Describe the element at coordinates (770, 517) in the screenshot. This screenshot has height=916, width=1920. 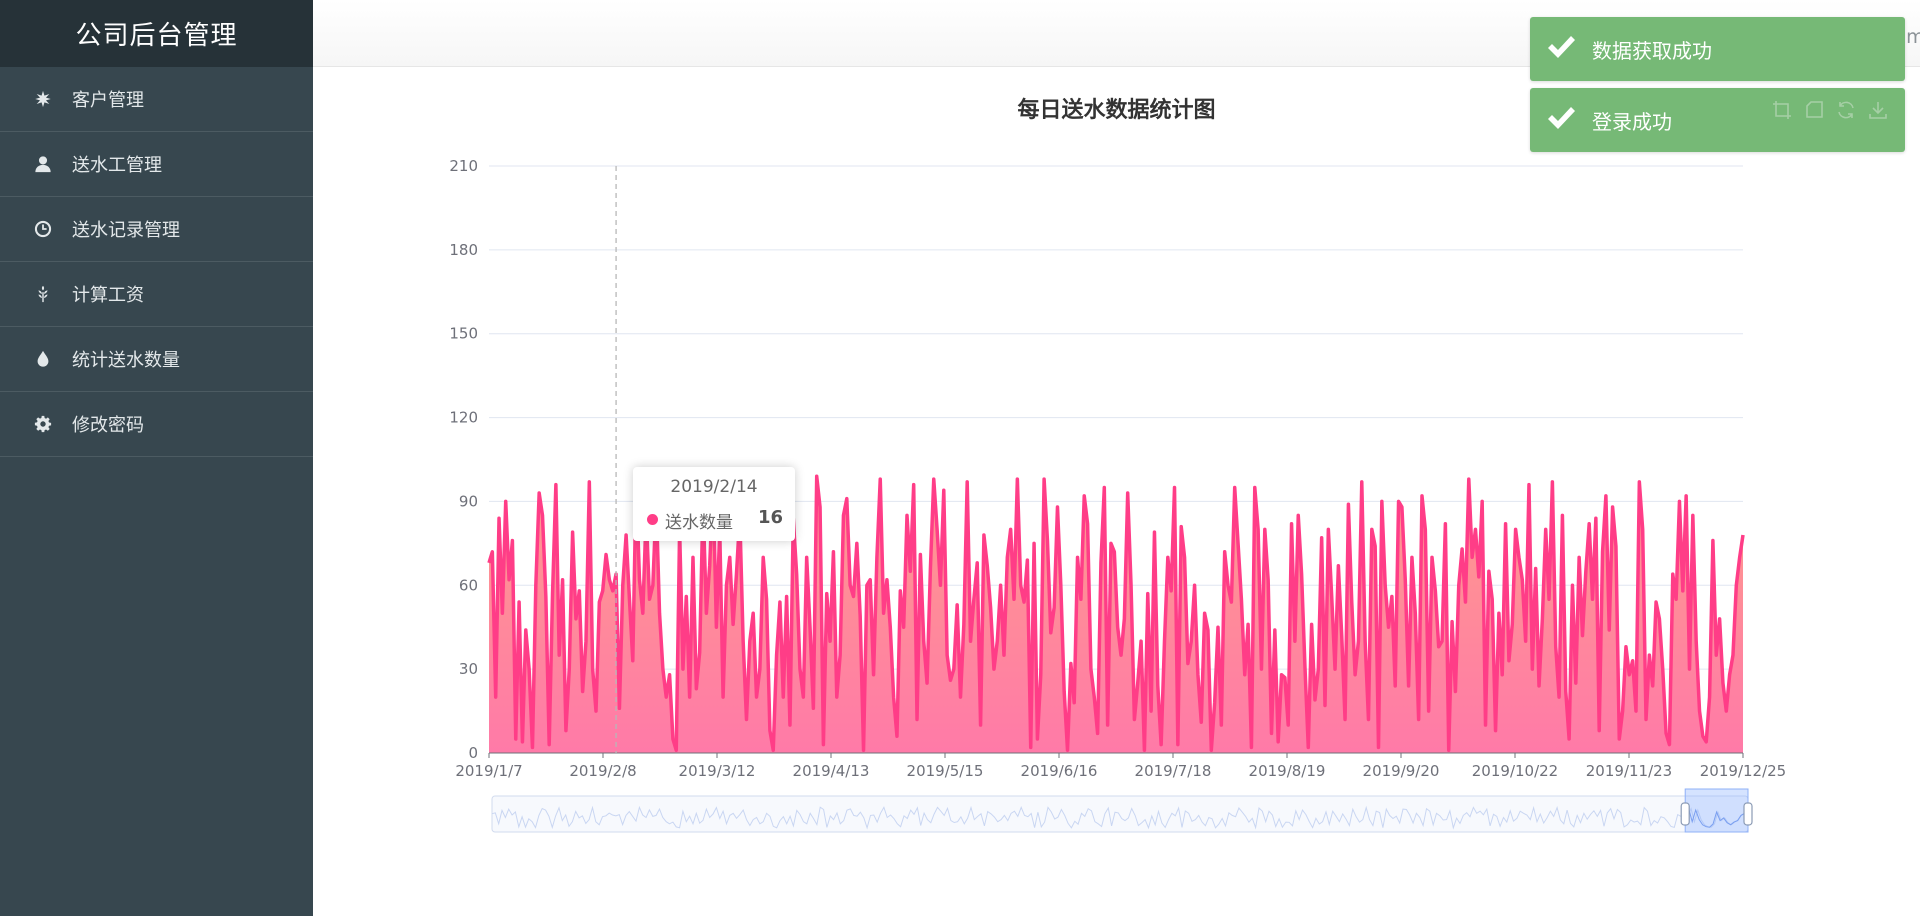
I see `tooltip-value: 16` at that location.